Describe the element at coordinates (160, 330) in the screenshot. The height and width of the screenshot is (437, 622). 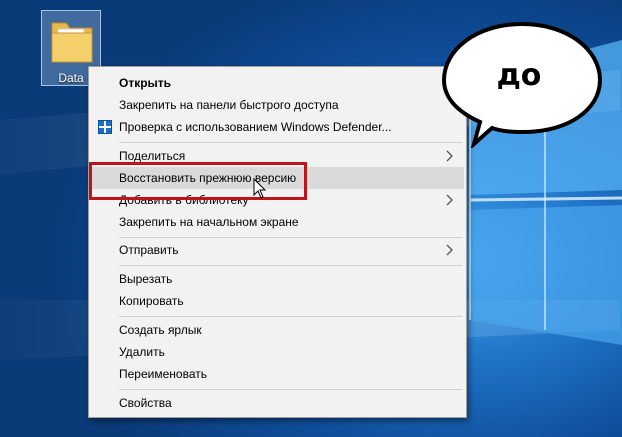
I see `menu-item-label: Создать ярлык` at that location.